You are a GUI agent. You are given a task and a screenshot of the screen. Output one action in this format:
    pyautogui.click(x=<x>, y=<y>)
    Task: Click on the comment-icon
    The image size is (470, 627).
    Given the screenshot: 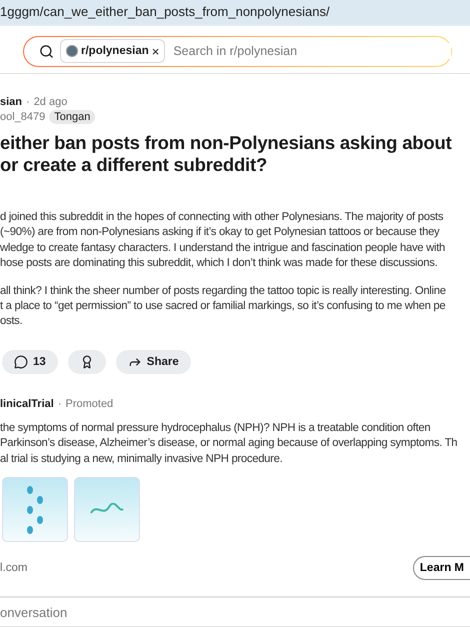 What is the action you would take?
    pyautogui.click(x=21, y=361)
    